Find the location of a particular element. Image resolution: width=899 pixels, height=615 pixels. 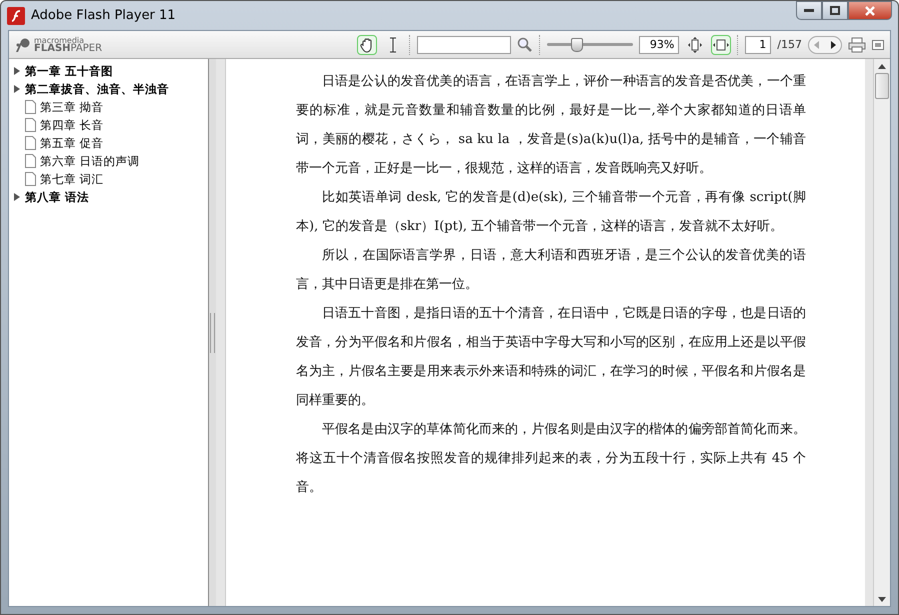

paragraph: 日语是公认的发音优美的语言，在语言学上，评价一种语言的发音是否优美，一个重要的标准，就是元音数量和辅音数量的比例，最好是一比一,举个大家都知道的日语单词，美丽的樱花，さくら， sa ku la ，发音是(s)a(k)u(l)a, 括号中的是辅音，一个辅音带一个元音，正好是一比一，很规范，这样的语言，发音既响亮又好听。 is located at coordinates (551, 125).